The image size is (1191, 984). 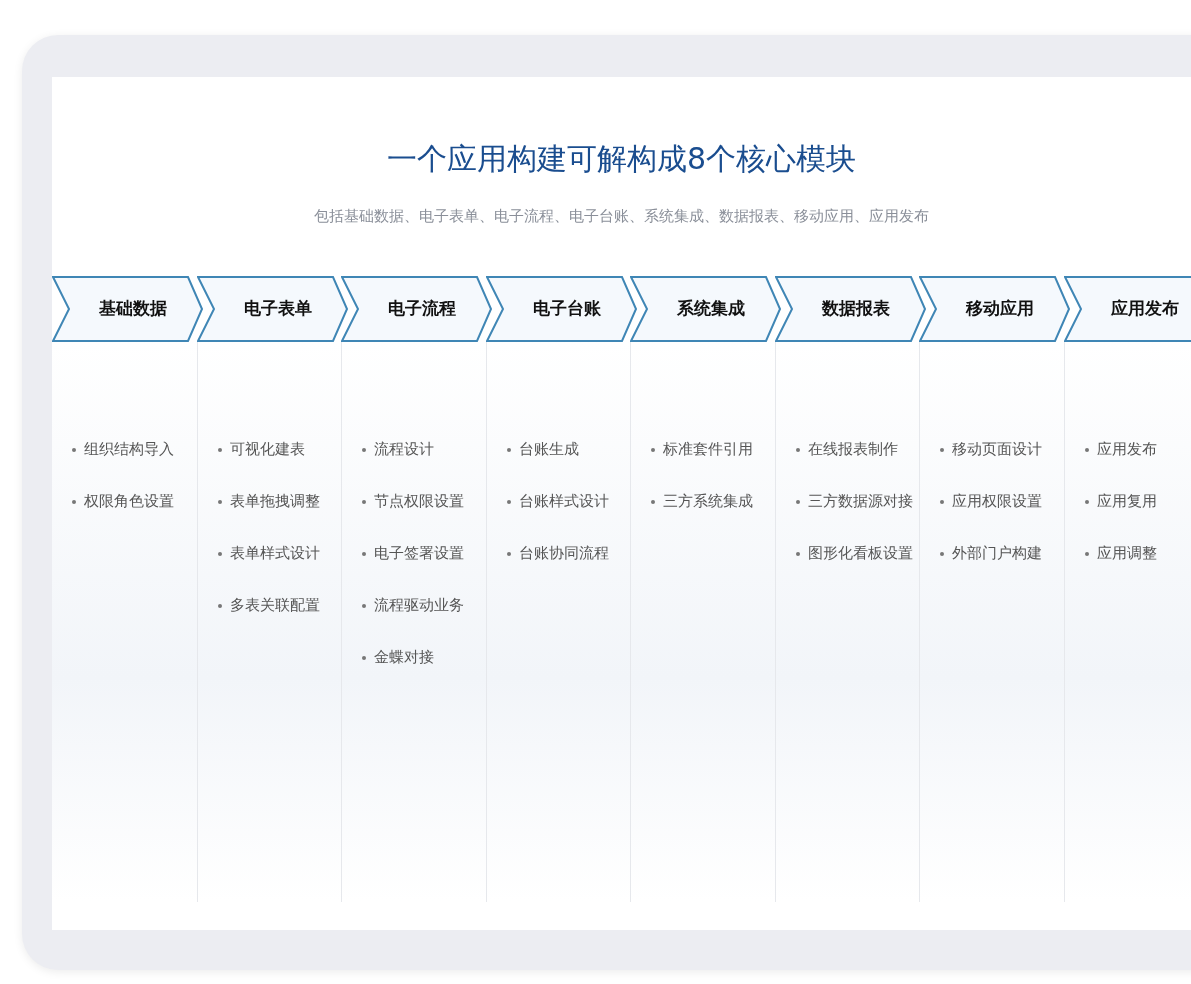 I want to click on feature-item: 图形化看板设置, so click(x=860, y=554).